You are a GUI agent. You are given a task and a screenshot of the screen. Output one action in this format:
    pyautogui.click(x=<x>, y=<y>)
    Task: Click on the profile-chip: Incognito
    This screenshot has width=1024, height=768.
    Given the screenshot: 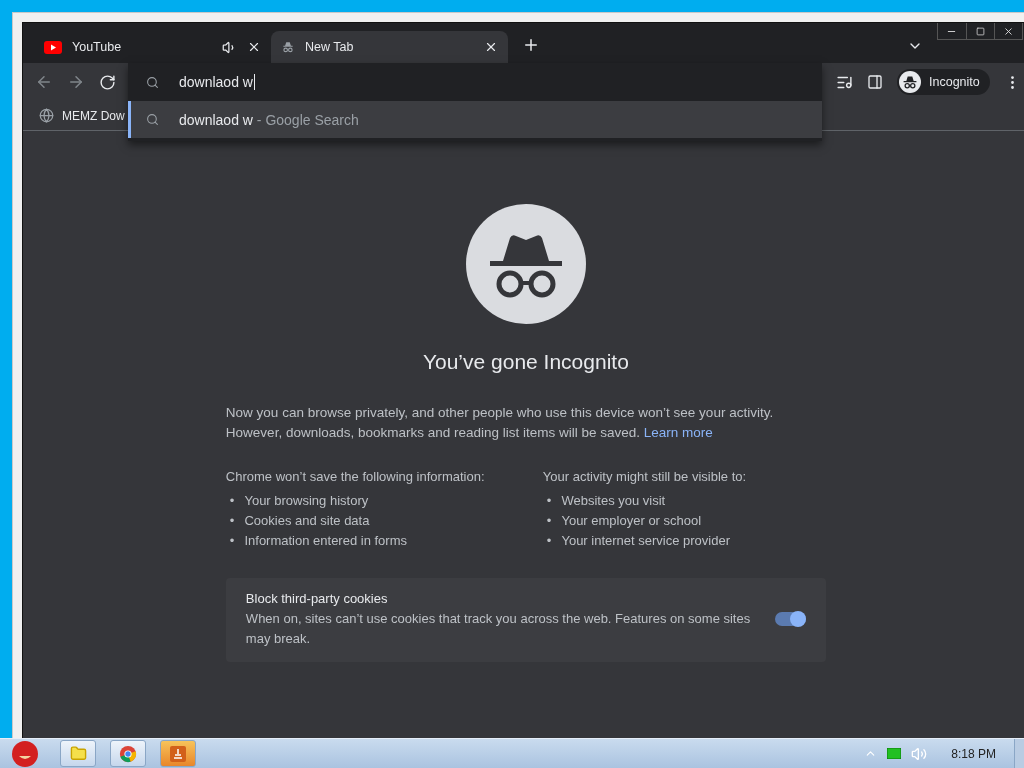 What is the action you would take?
    pyautogui.click(x=943, y=82)
    